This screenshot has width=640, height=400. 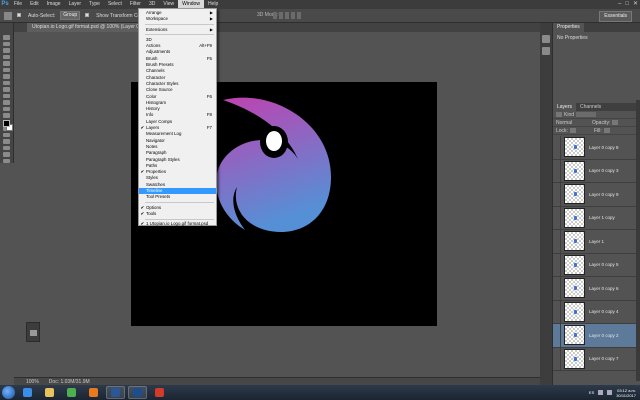 I want to click on layer-row: Layer 0 copy 5, so click(x=595, y=265).